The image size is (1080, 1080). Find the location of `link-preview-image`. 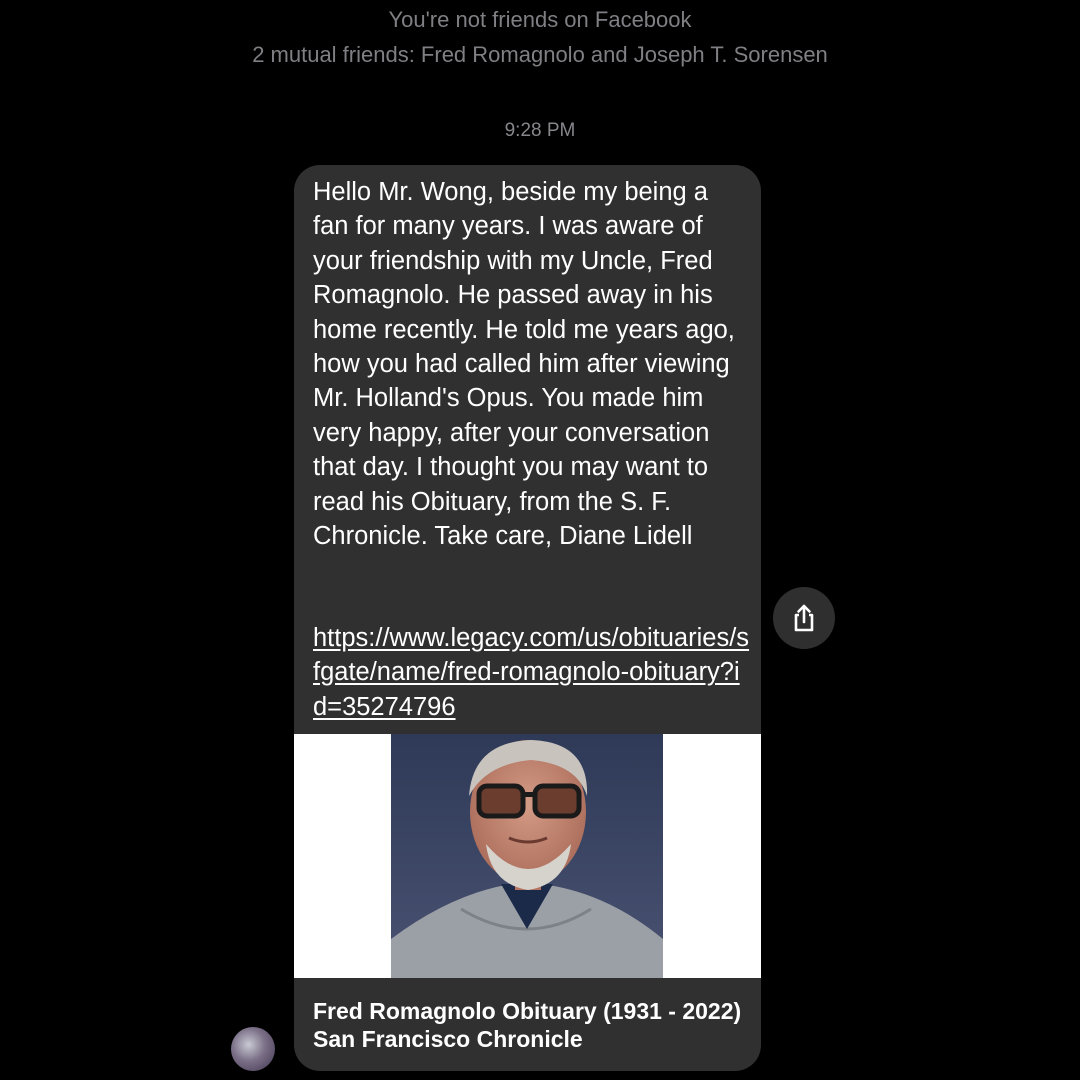

link-preview-image is located at coordinates (527, 856).